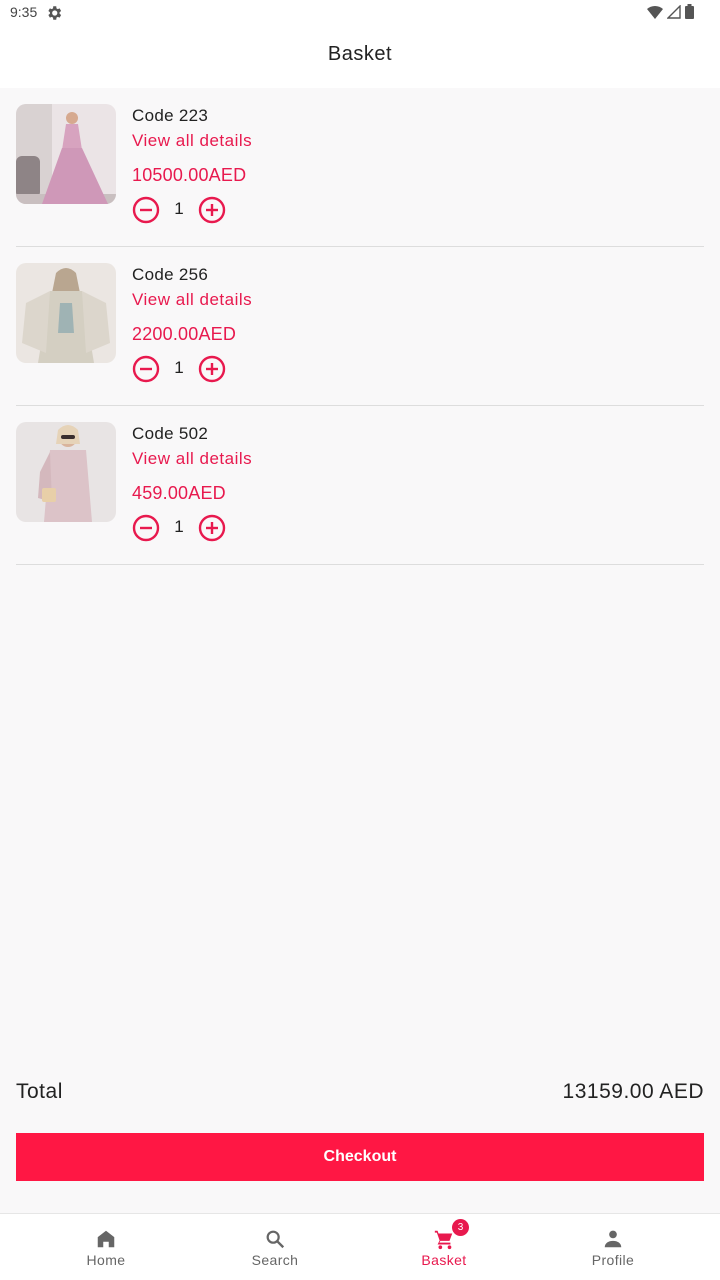 The width and height of the screenshot is (720, 1280). What do you see at coordinates (613, 1239) in the screenshot?
I see `person-icon` at bounding box center [613, 1239].